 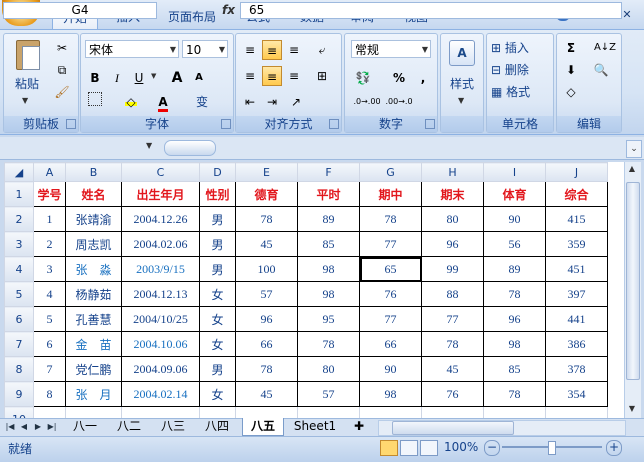 What do you see at coordinates (627, 15) in the screenshot?
I see `close-button: ✕` at bounding box center [627, 15].